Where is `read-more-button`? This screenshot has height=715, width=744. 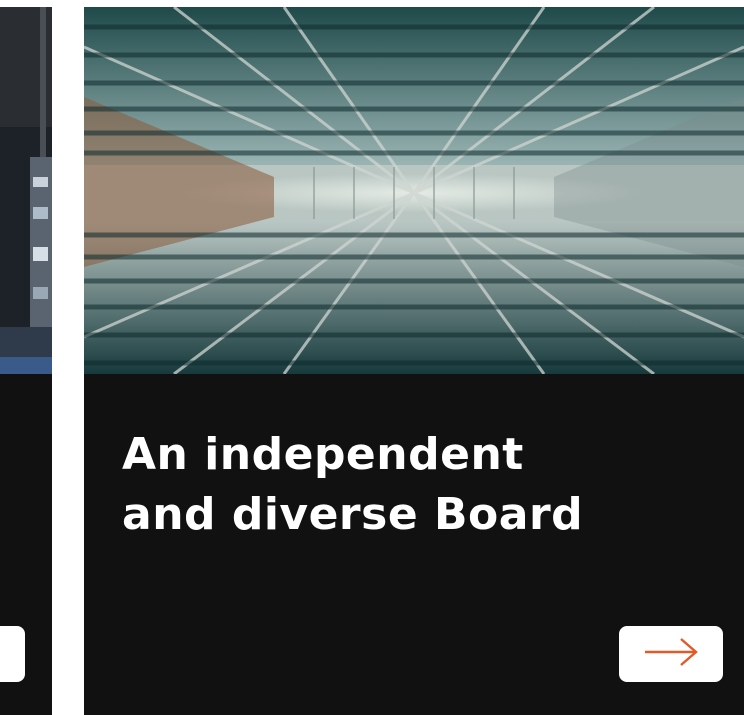 read-more-button is located at coordinates (671, 654).